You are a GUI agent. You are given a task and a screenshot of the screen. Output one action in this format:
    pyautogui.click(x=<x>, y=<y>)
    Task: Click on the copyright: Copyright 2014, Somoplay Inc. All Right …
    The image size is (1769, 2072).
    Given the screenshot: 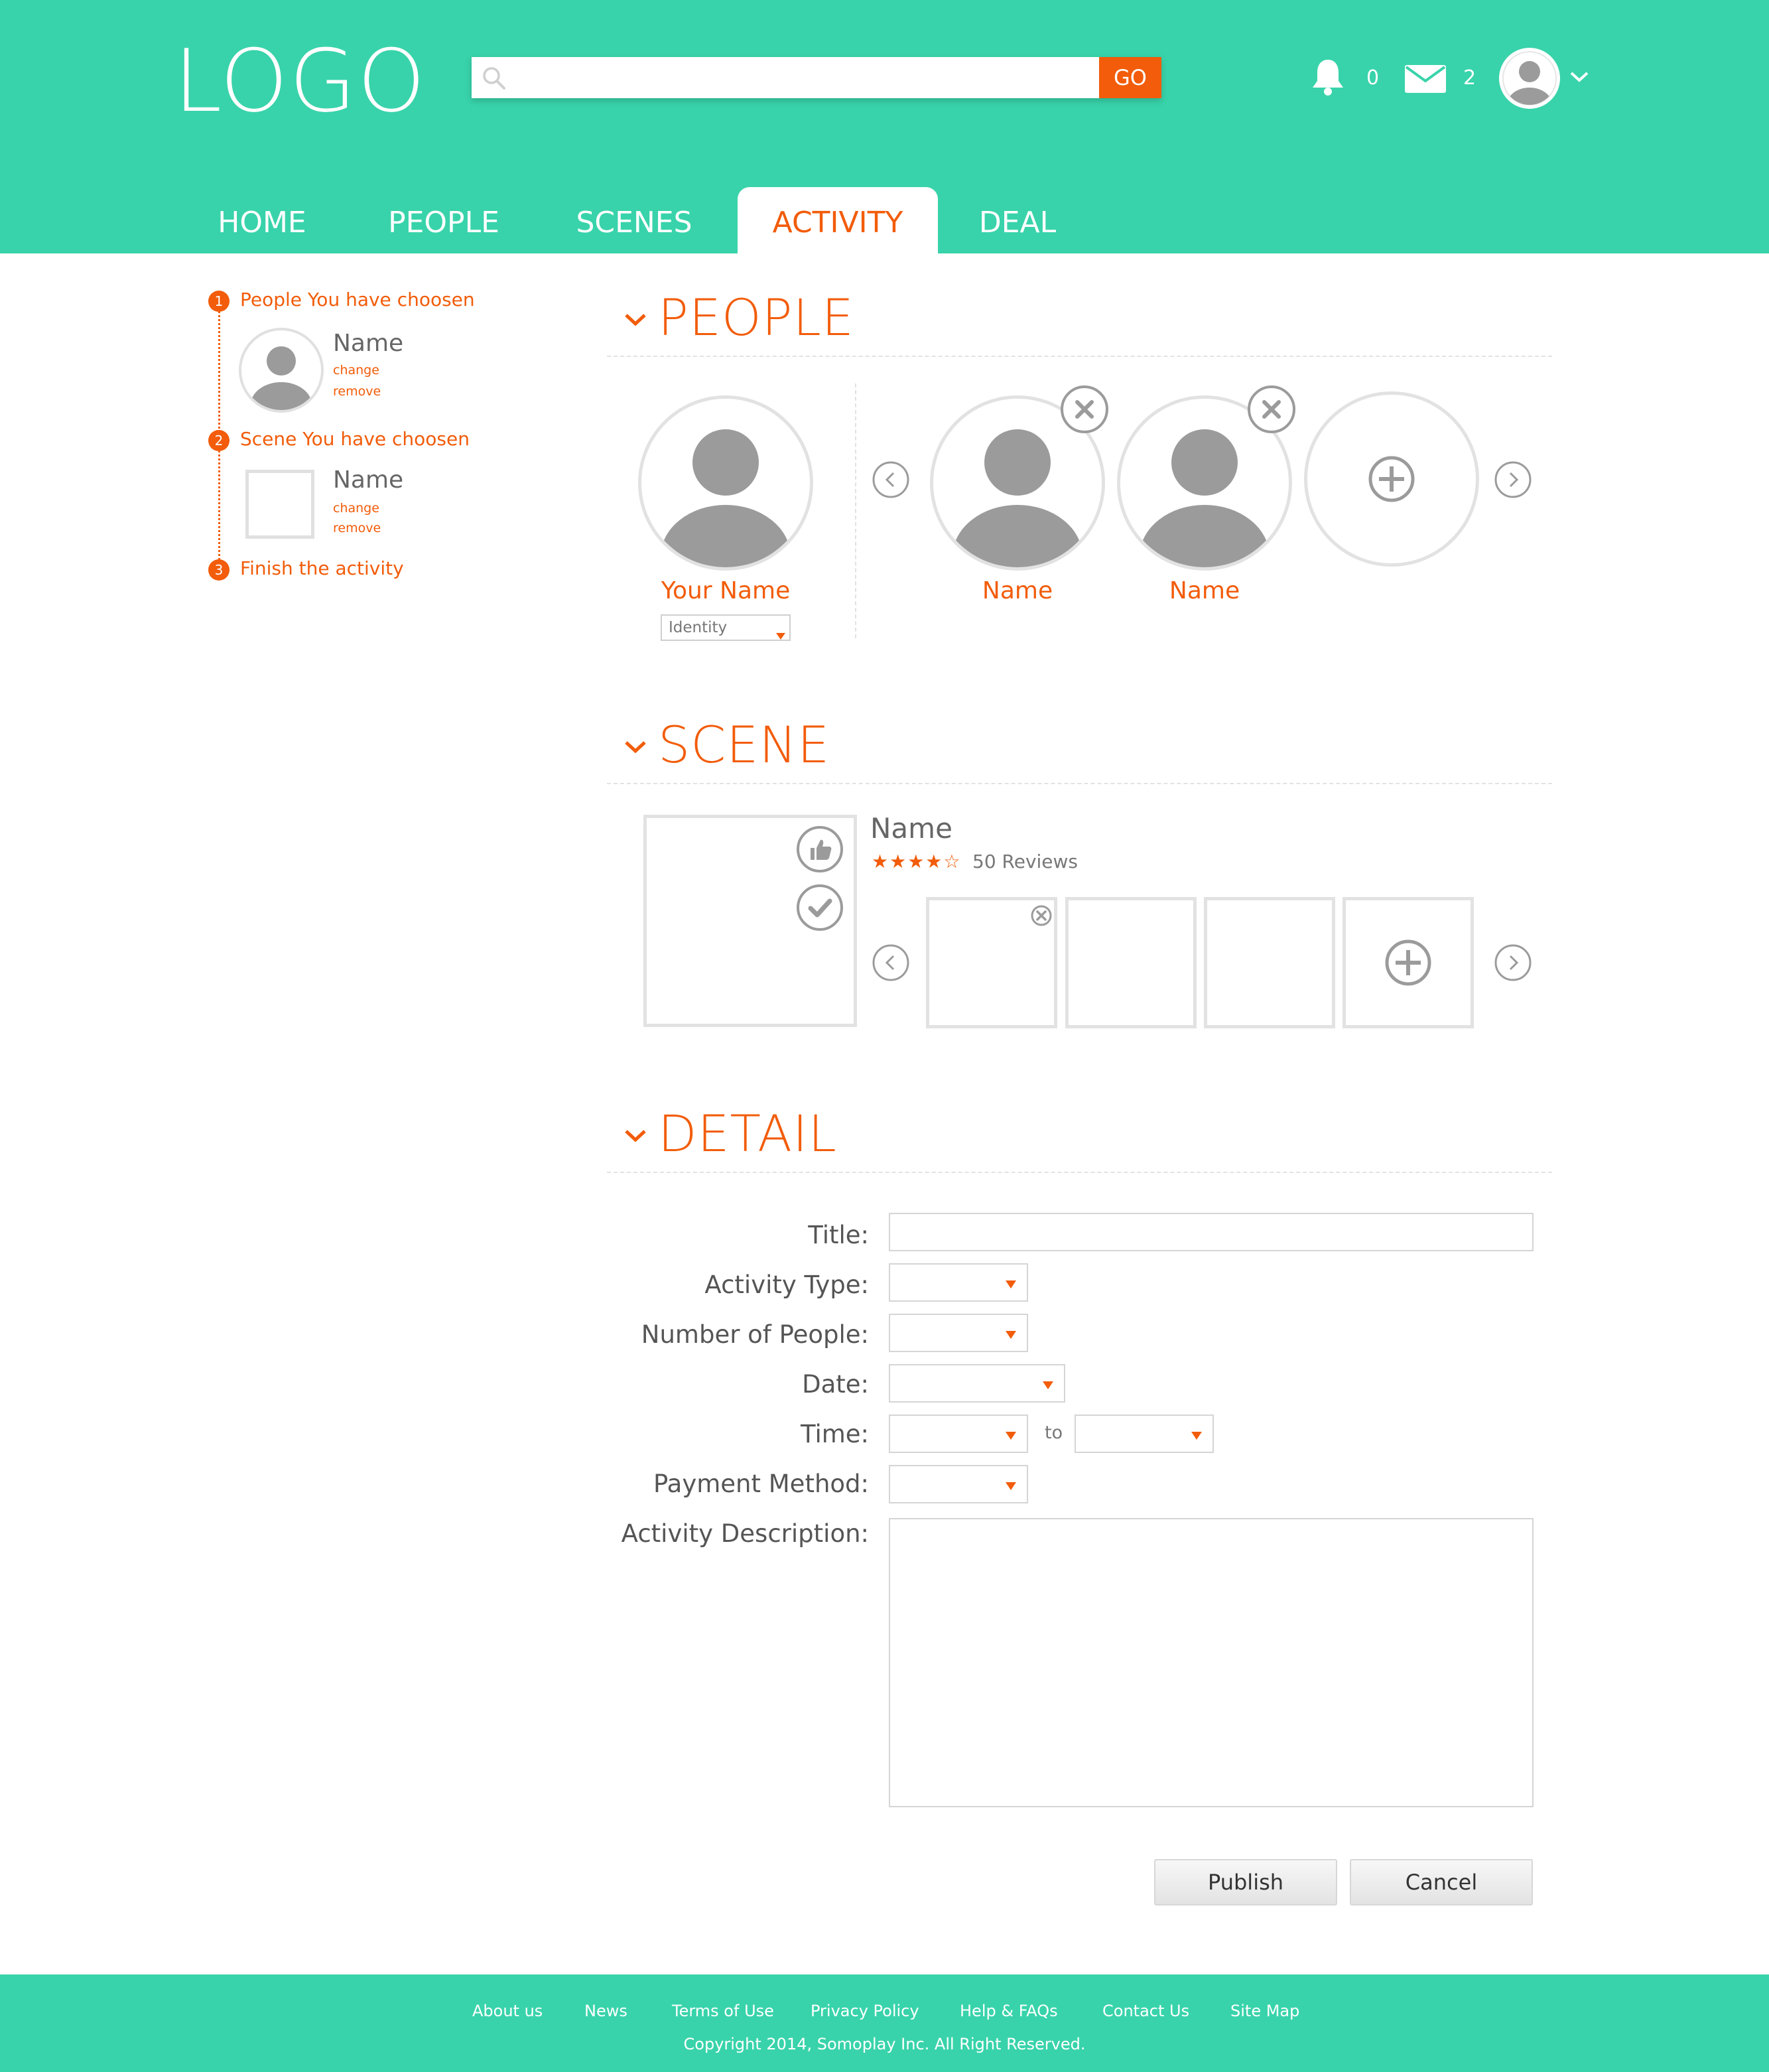 What is the action you would take?
    pyautogui.click(x=884, y=2044)
    